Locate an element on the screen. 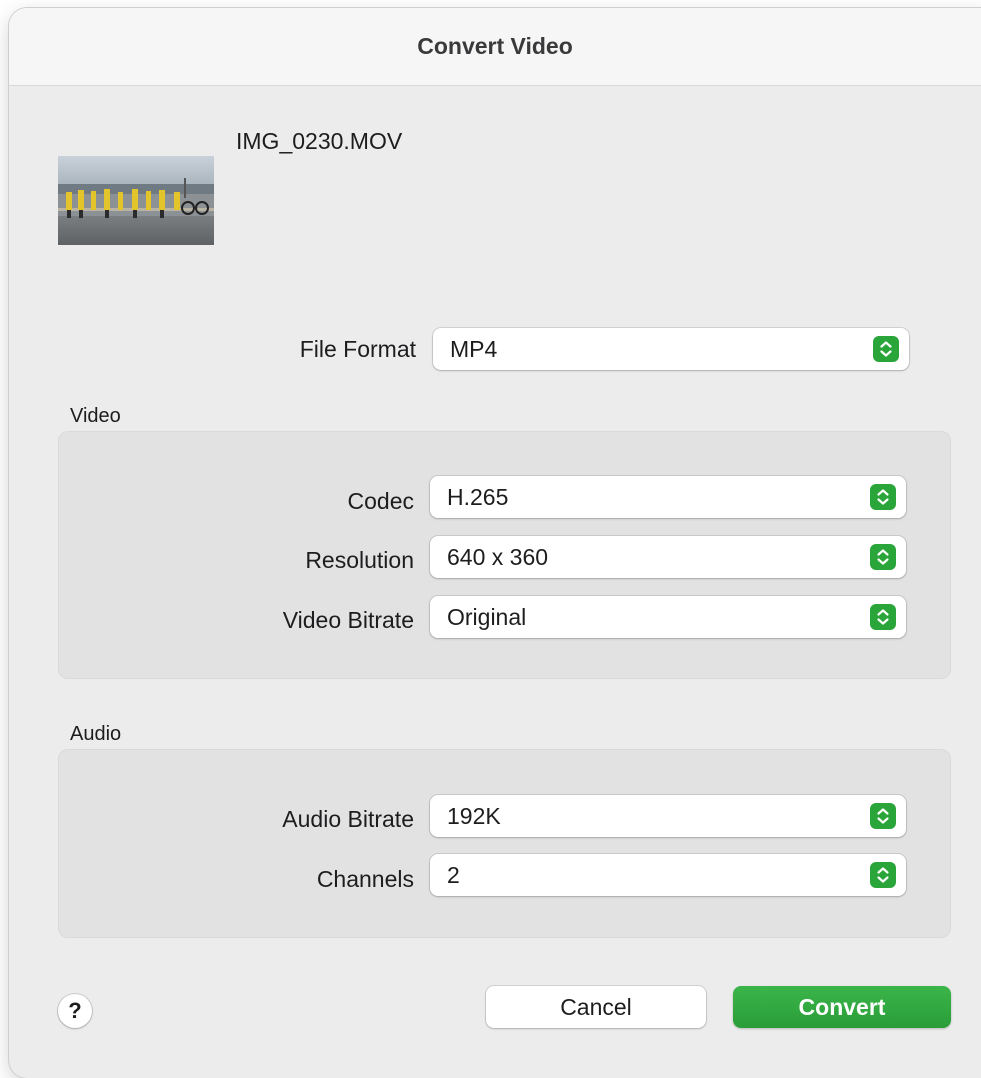 This screenshot has width=981, height=1078. file-format-popup: MP4 is located at coordinates (671, 349).